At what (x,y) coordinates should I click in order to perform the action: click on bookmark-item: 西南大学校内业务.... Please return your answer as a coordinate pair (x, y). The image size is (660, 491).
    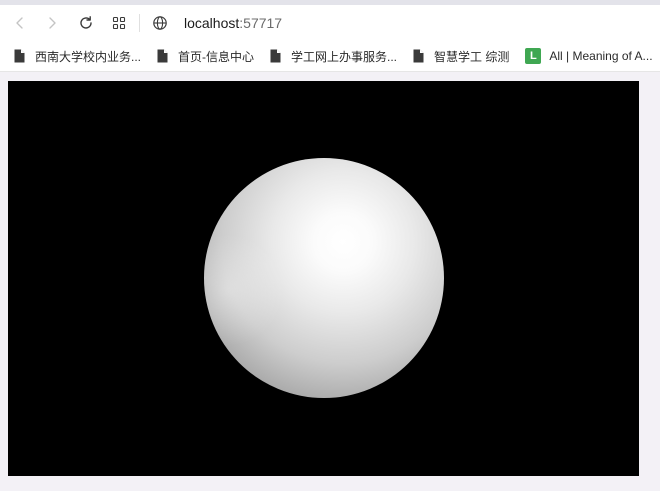
    Looking at the image, I should click on (77, 56).